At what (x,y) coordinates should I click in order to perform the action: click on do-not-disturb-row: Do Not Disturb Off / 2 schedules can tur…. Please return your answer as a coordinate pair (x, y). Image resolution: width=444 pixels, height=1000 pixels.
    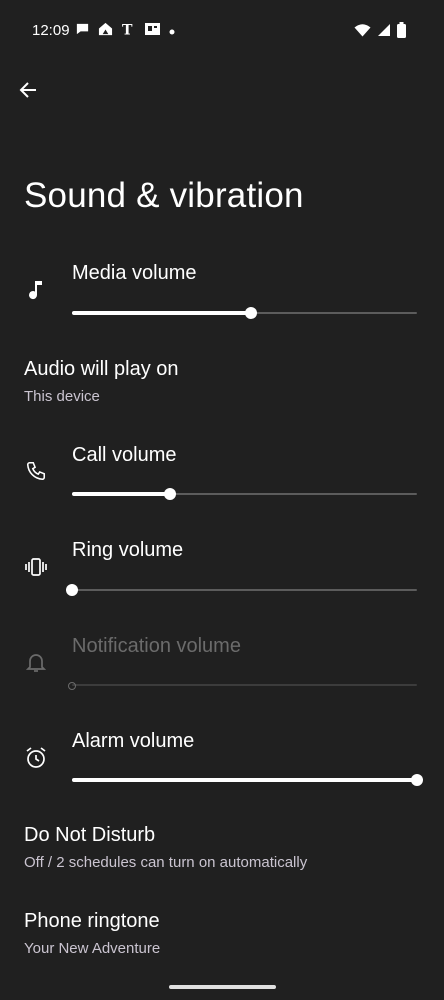
    Looking at the image, I should click on (222, 848).